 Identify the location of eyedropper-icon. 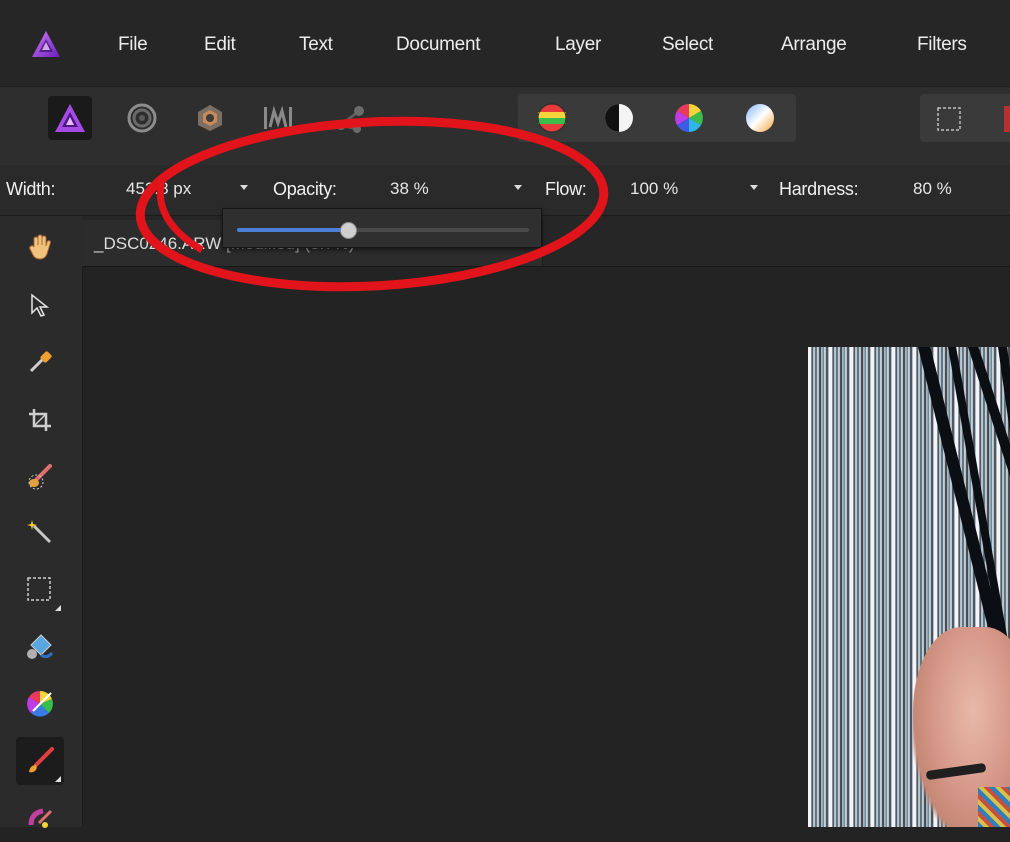
(40, 362).